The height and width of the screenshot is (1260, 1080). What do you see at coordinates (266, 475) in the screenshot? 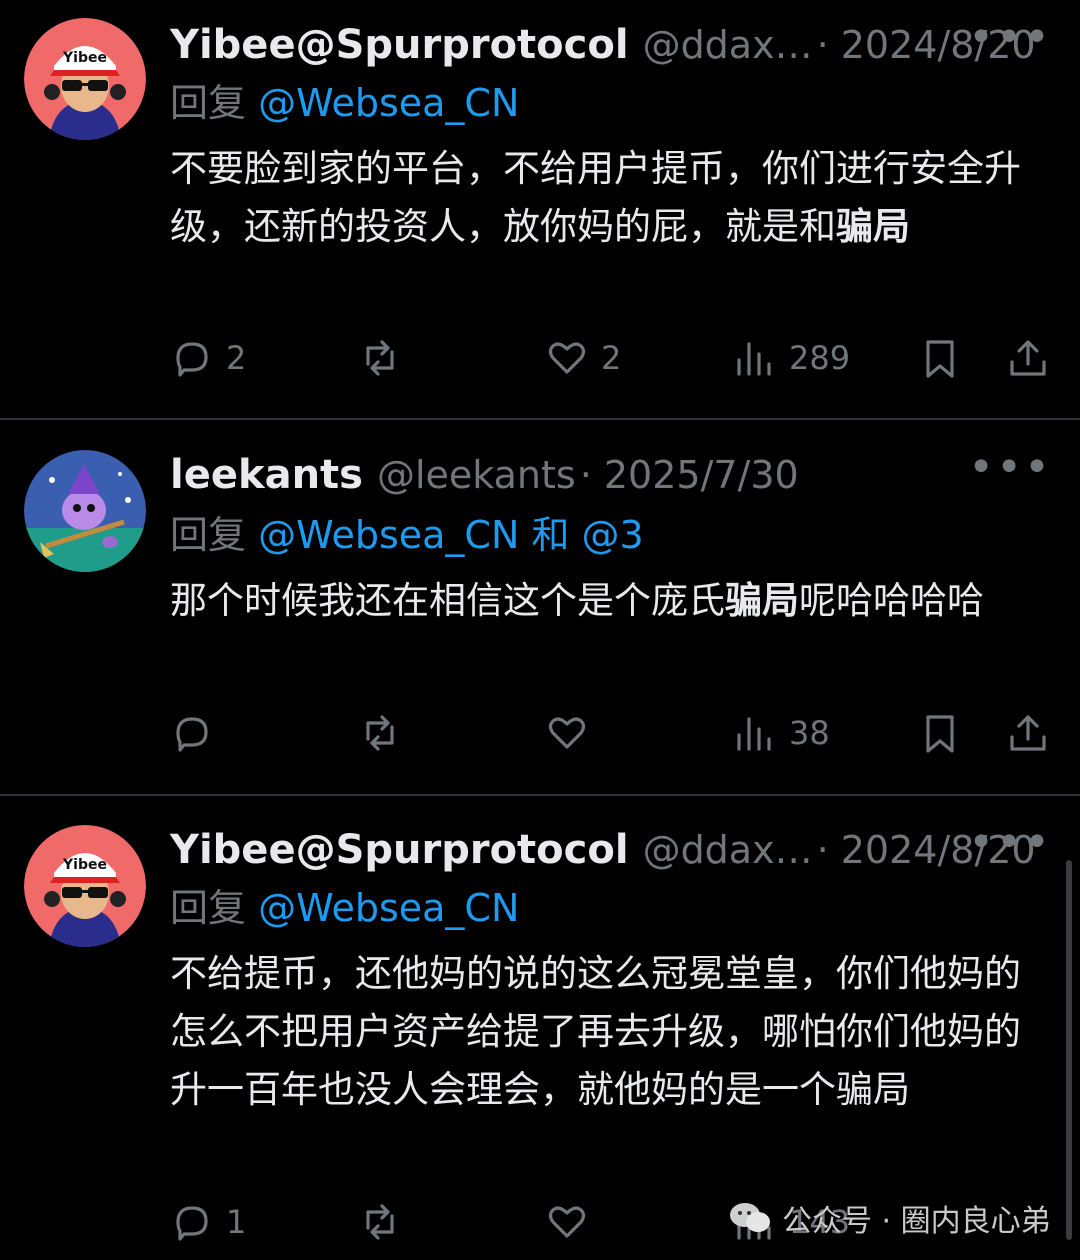
I see `display-name: leekants` at bounding box center [266, 475].